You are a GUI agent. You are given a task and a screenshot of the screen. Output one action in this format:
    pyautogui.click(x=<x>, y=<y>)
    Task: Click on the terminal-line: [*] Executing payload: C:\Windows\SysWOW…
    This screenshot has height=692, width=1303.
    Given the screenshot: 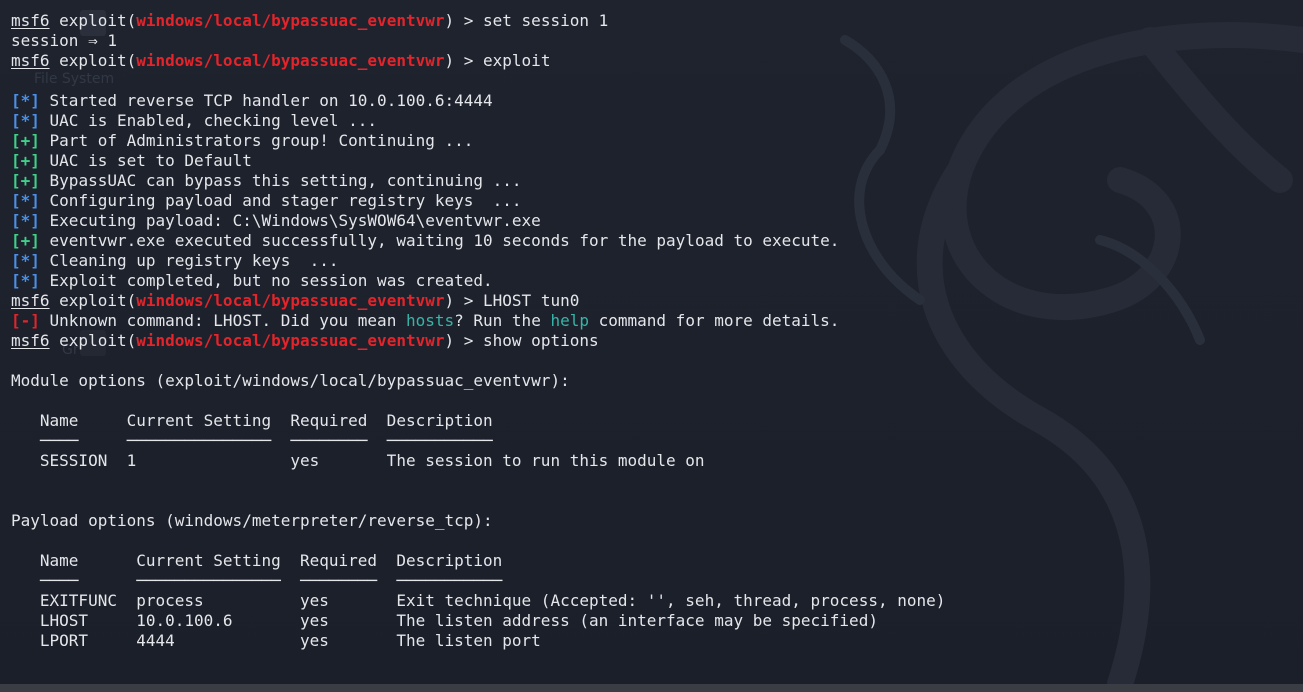 What is the action you would take?
    pyautogui.click(x=478, y=221)
    